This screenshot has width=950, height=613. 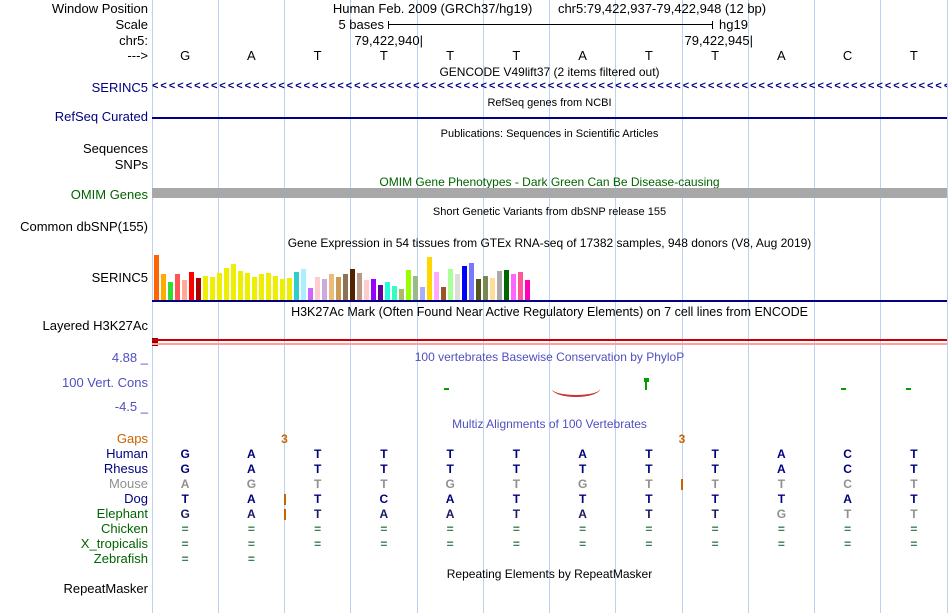 What do you see at coordinates (74, 117) in the screenshot?
I see `refseq-track-label: RefSeq Curated` at bounding box center [74, 117].